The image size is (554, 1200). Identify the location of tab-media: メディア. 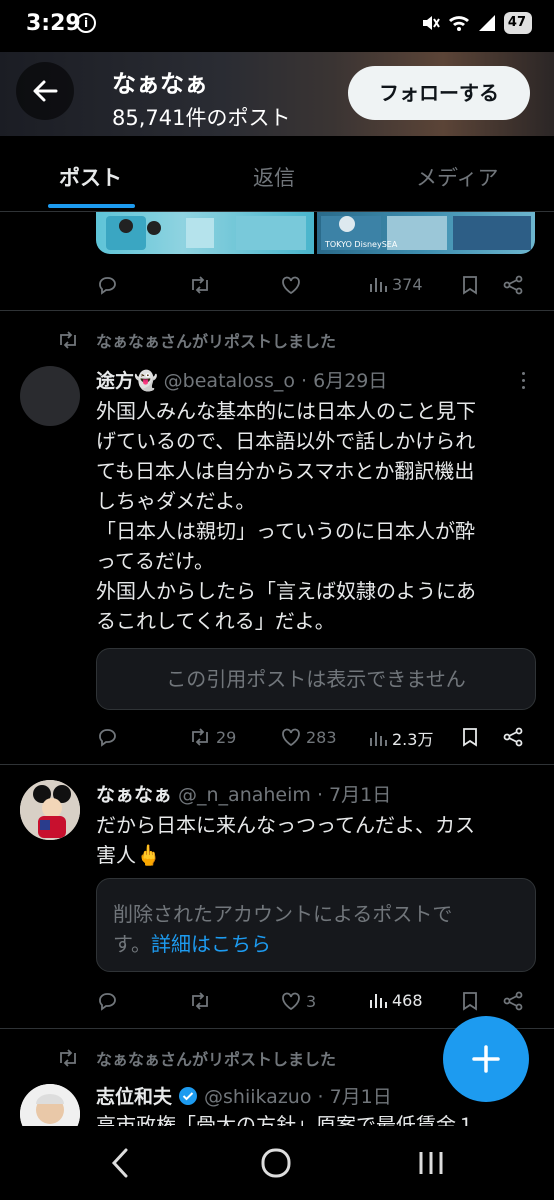
(457, 177).